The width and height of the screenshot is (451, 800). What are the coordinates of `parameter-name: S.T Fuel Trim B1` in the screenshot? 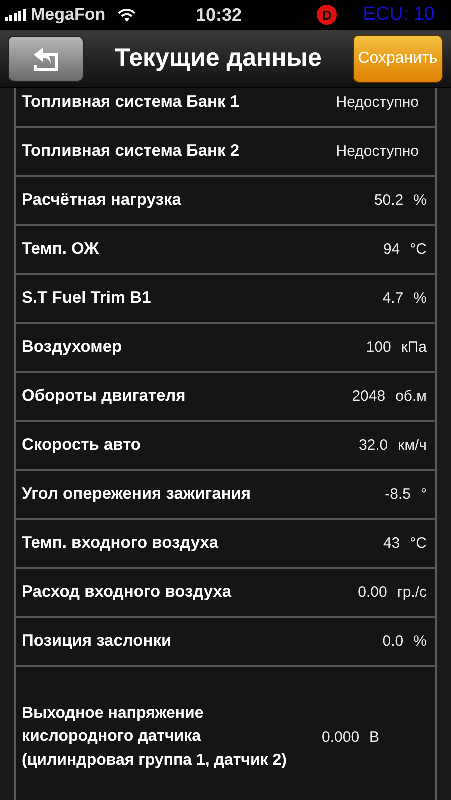 It's located at (87, 298).